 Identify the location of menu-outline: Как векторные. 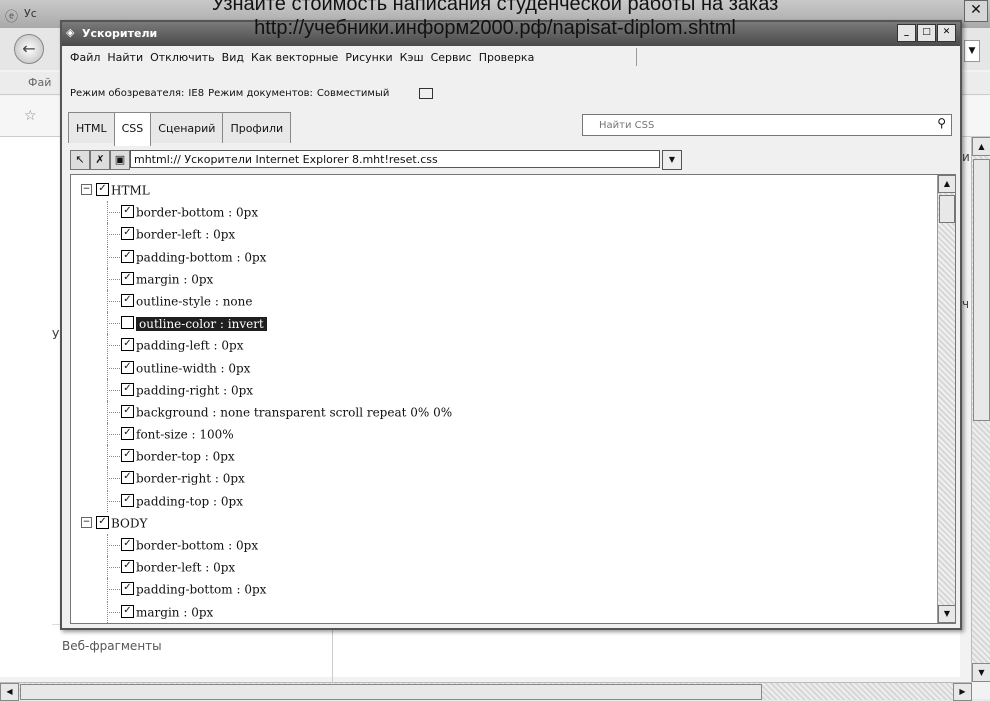
(294, 57).